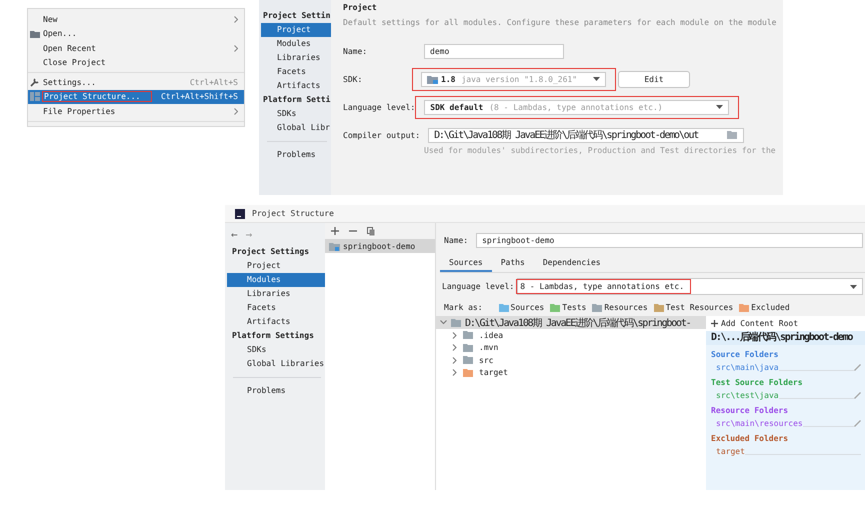 This screenshot has width=865, height=510. I want to click on folder-group-title: Test Source Folders, so click(757, 383).